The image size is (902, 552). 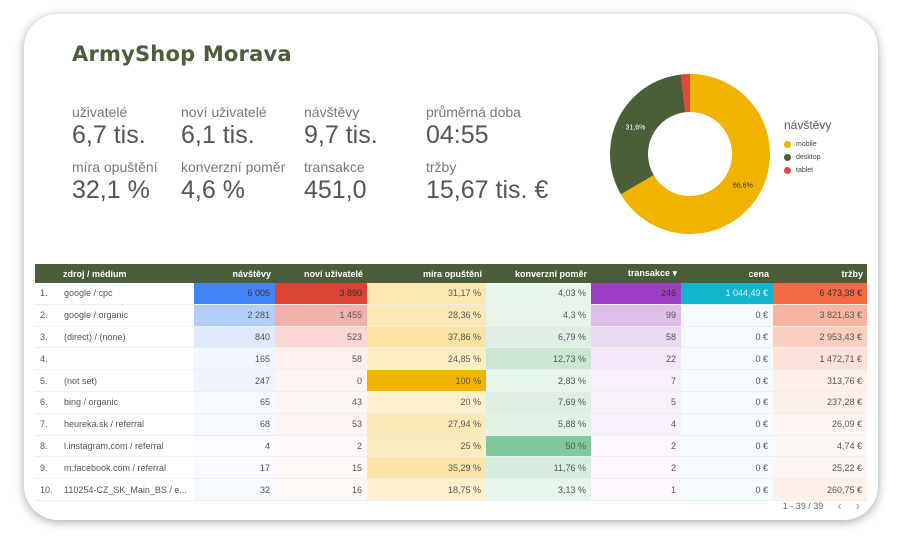 What do you see at coordinates (234, 273) in the screenshot?
I see `col-header-sessions: návštěvy` at bounding box center [234, 273].